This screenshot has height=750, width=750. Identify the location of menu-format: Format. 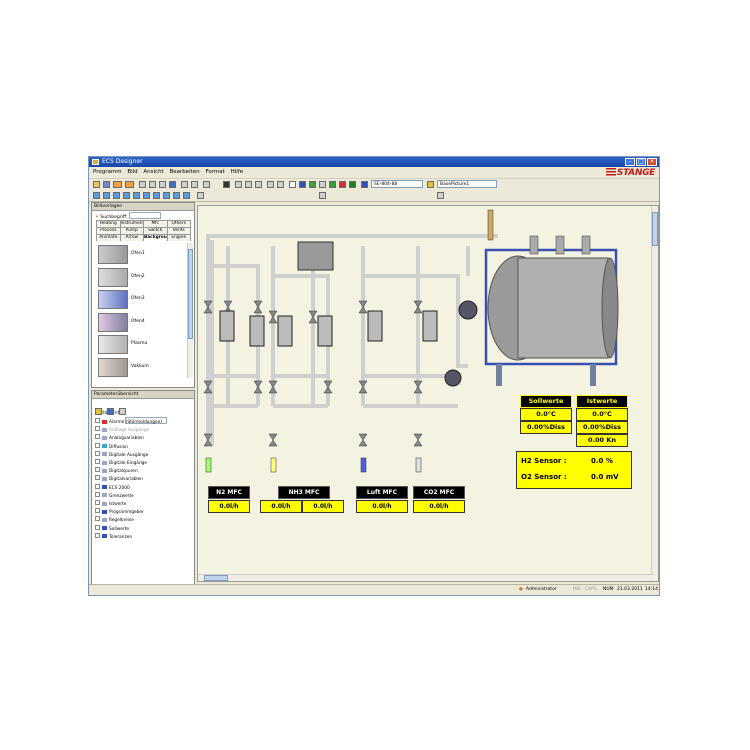
(214, 172).